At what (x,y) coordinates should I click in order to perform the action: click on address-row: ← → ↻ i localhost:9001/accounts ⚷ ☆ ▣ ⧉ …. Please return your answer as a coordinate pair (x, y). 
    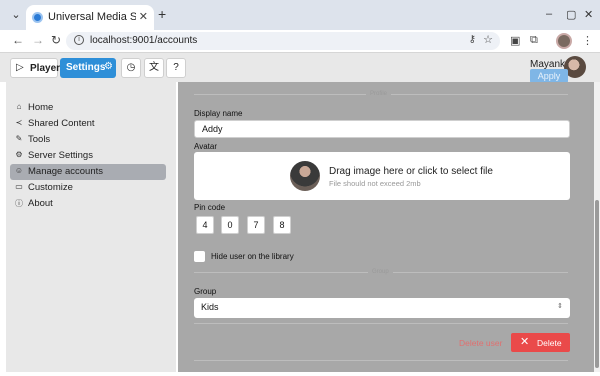
    Looking at the image, I should click on (300, 41).